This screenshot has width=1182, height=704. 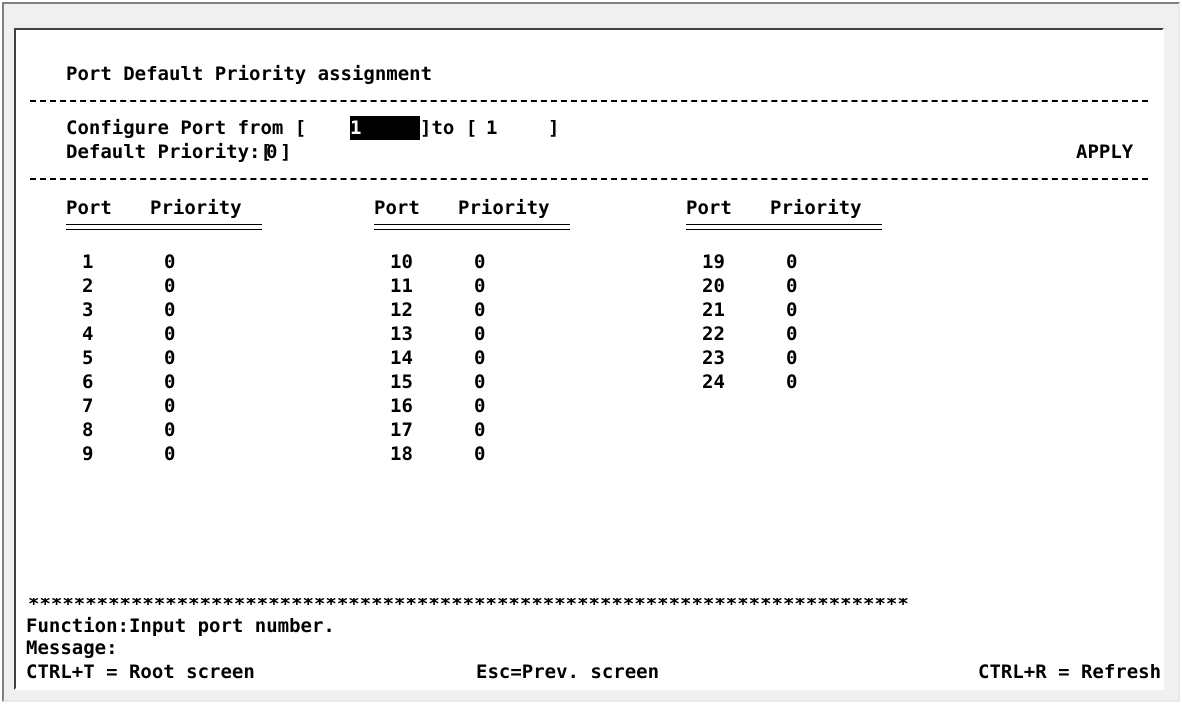 I want to click on port-number: 2, so click(x=88, y=286).